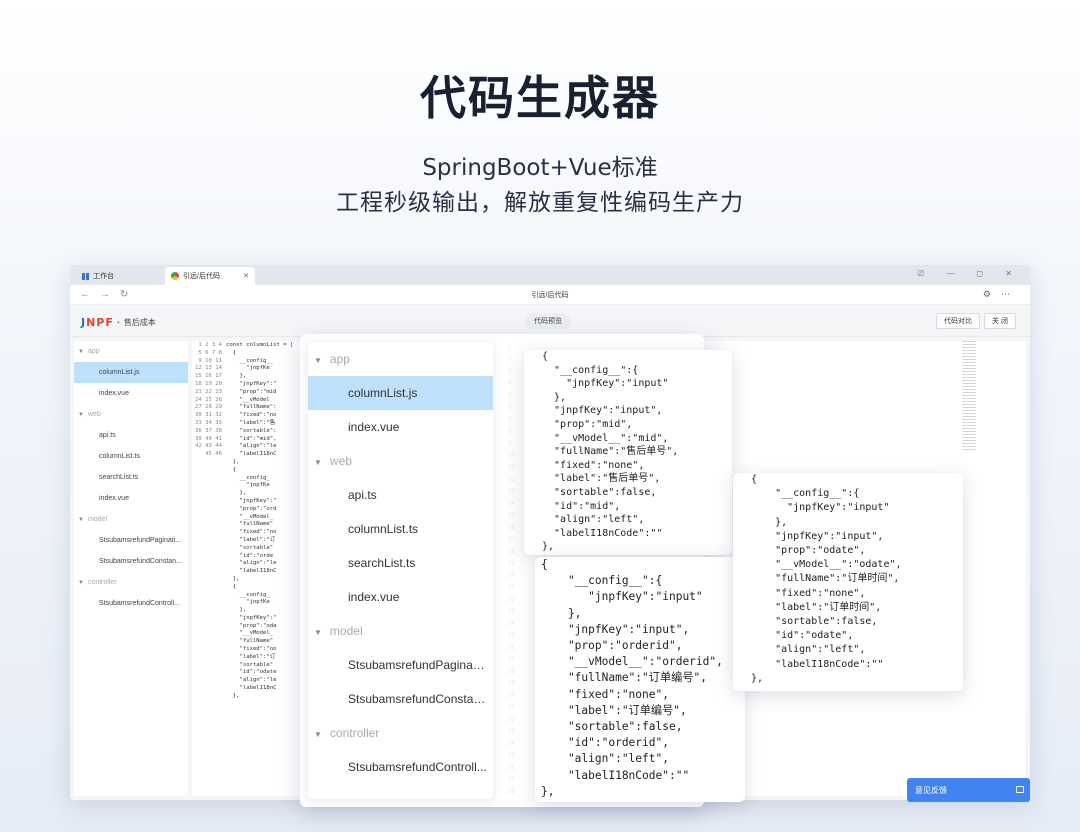 The width and height of the screenshot is (1080, 832). I want to click on tab-label: 引远/后代码, so click(201, 276).